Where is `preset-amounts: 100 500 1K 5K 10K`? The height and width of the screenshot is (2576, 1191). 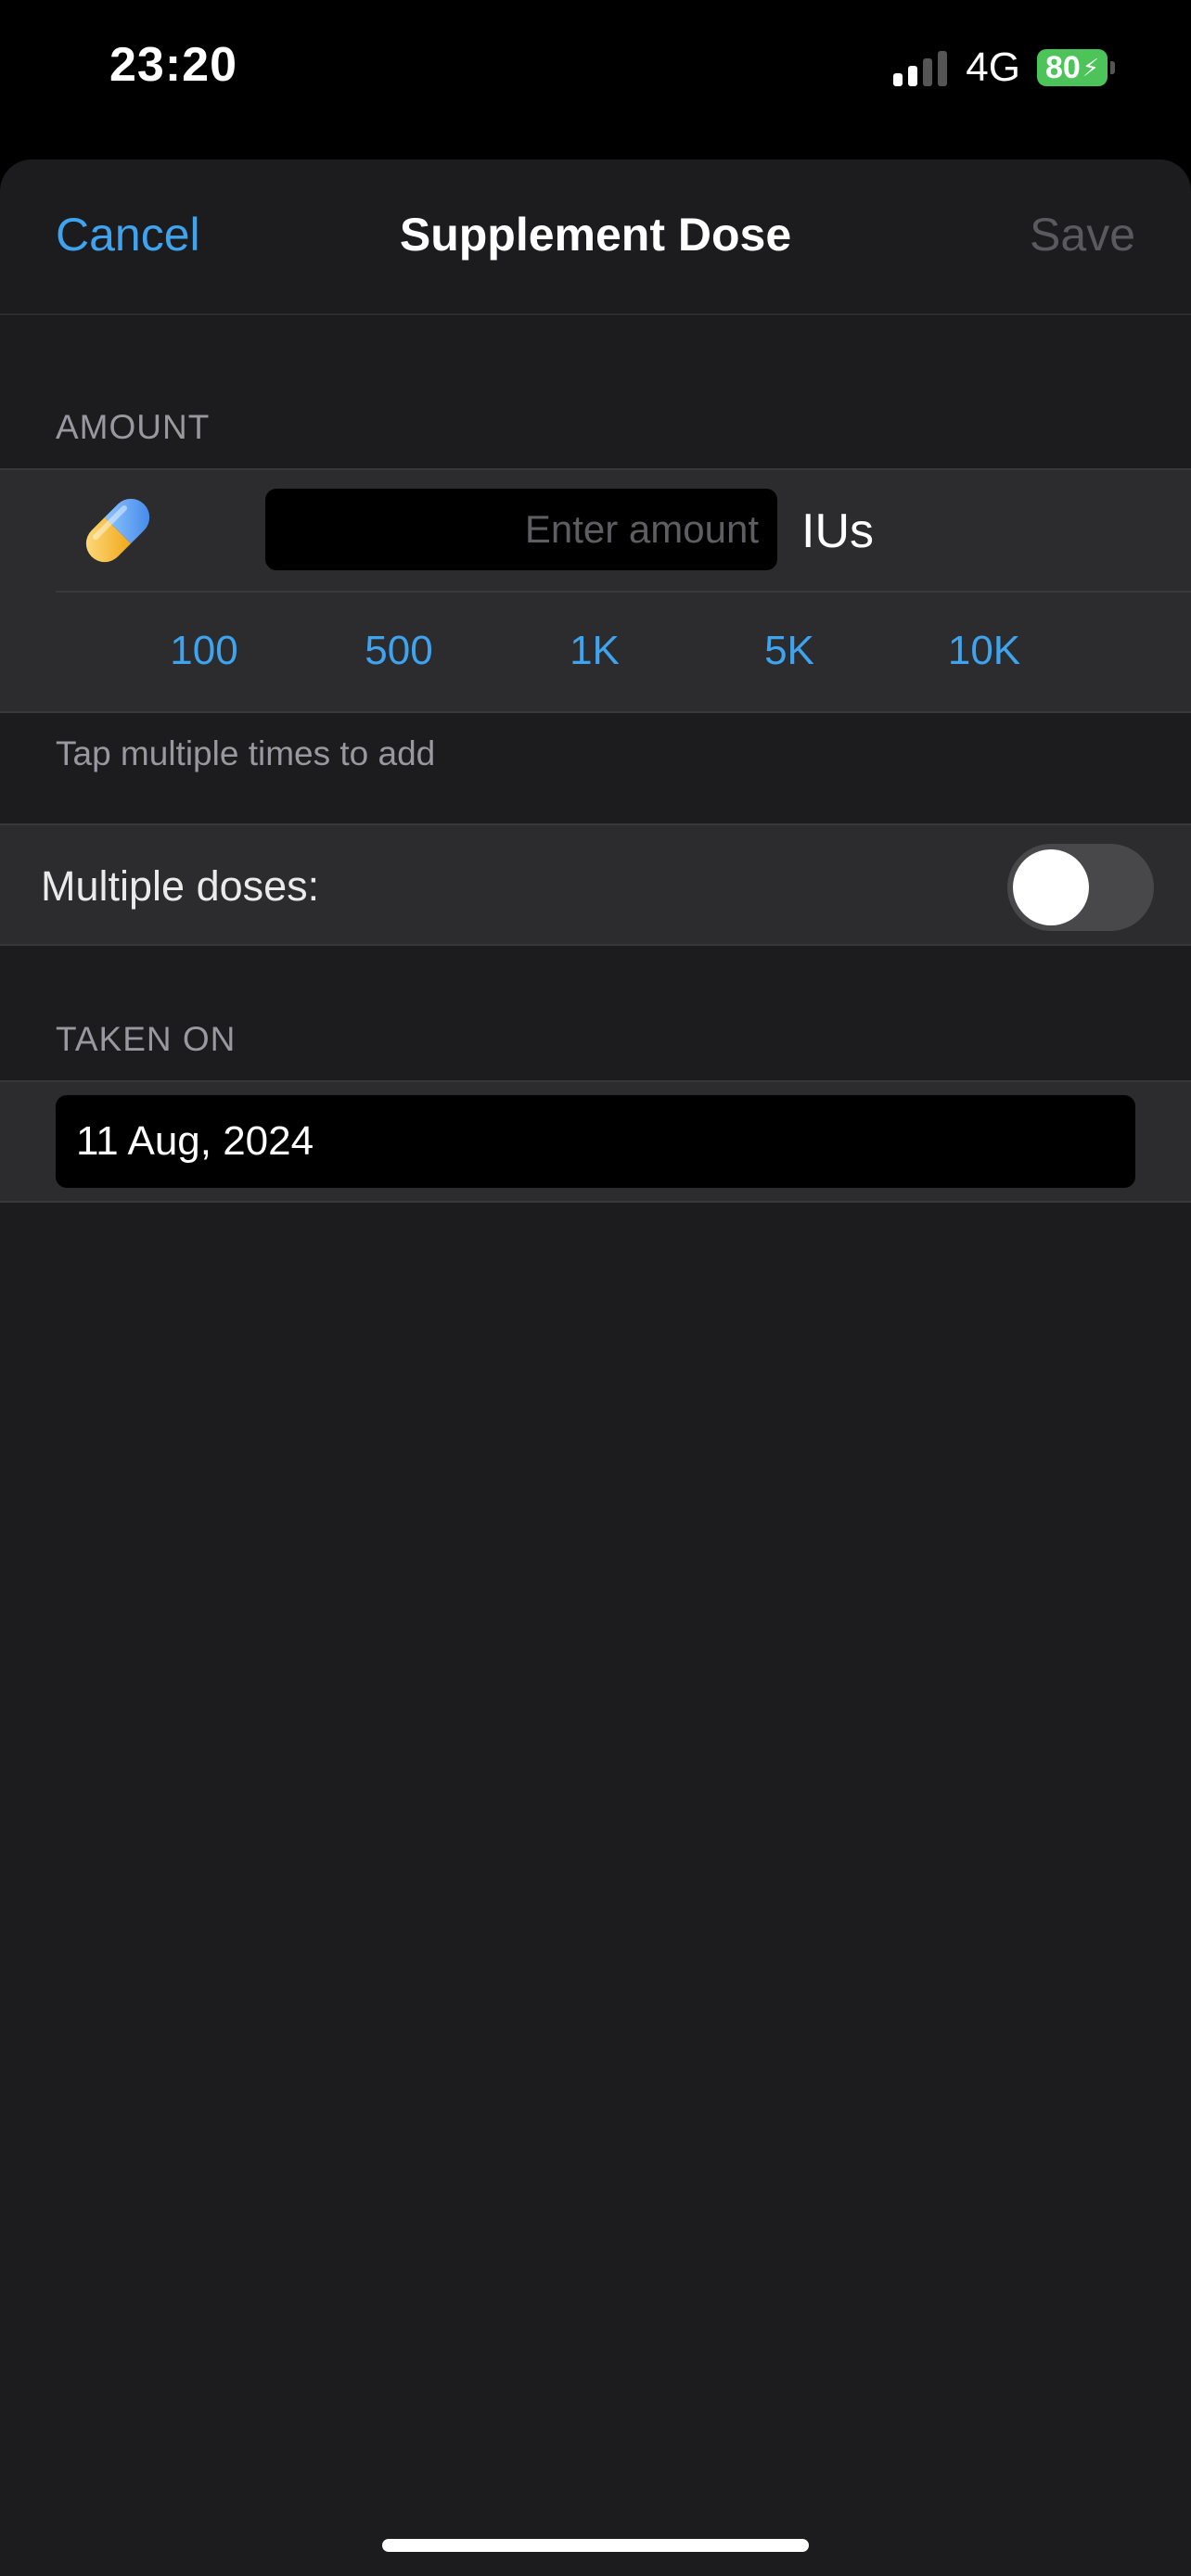
preset-amounts: 100 500 1K 5K 10K is located at coordinates (595, 651).